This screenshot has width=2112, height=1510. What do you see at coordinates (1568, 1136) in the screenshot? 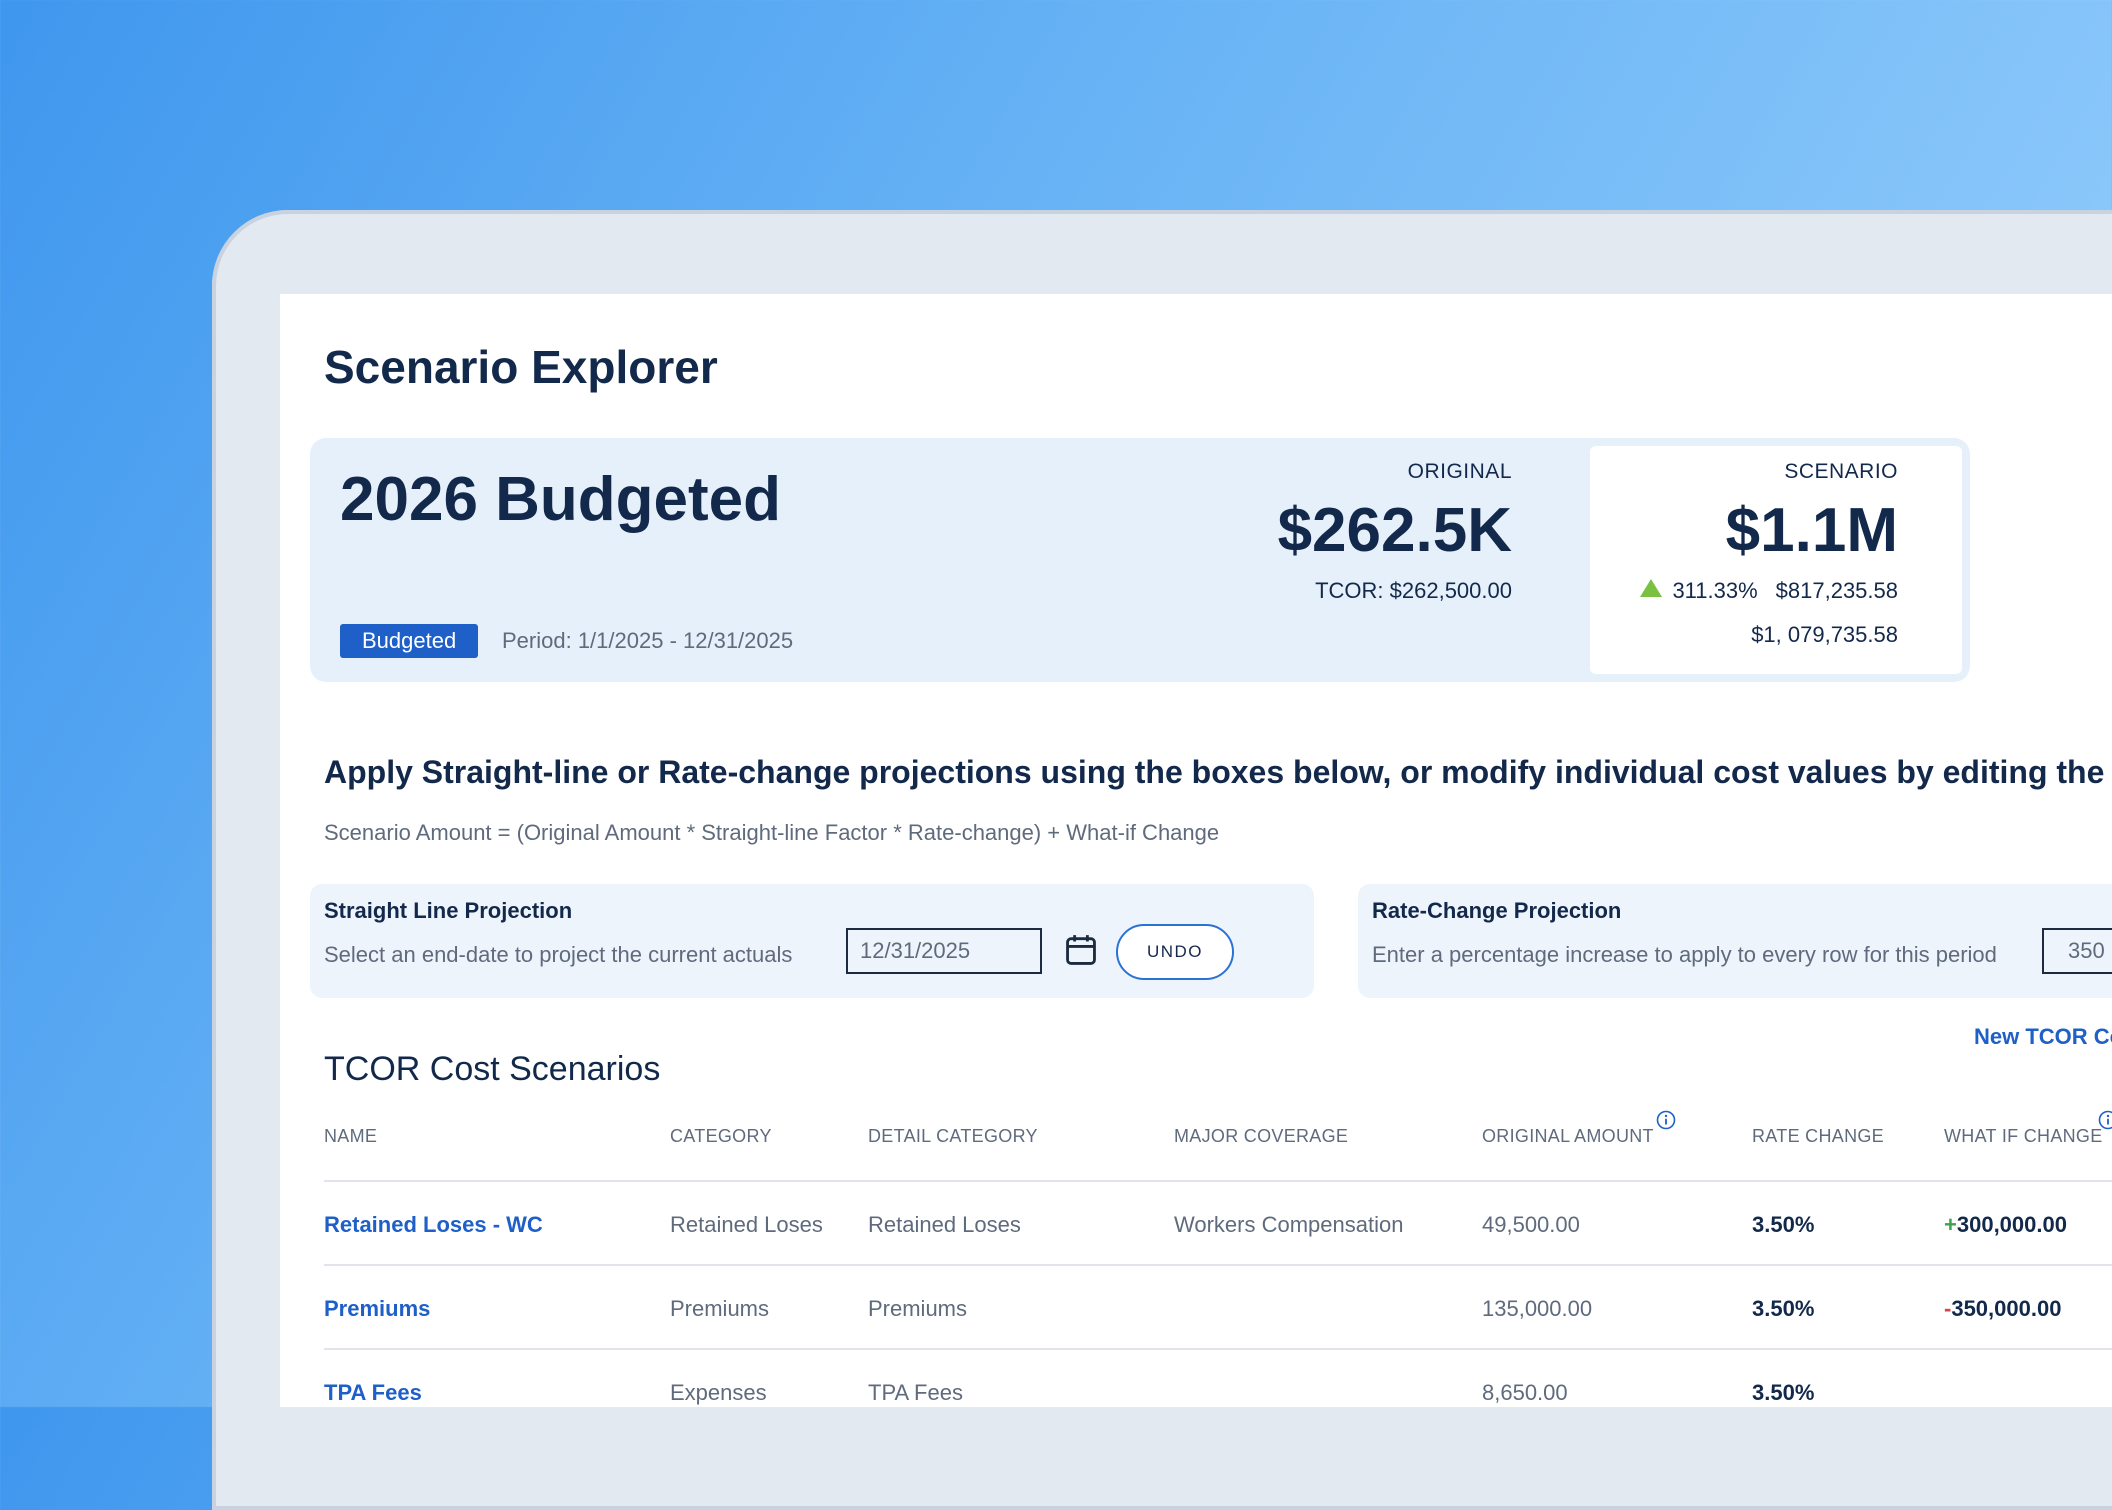
I see `column-header-original-amount: ORIGINAL AMOUNT` at bounding box center [1568, 1136].